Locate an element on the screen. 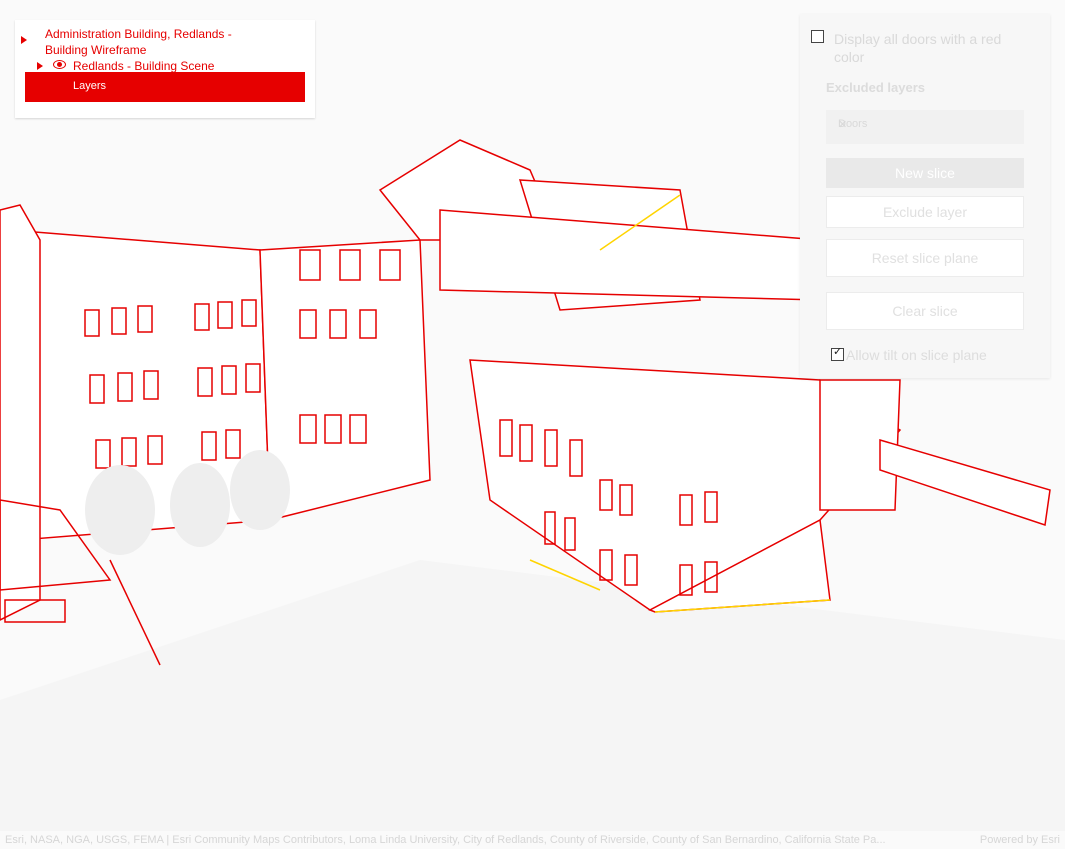 This screenshot has height=849, width=1065. eye-icon is located at coordinates (59, 64).